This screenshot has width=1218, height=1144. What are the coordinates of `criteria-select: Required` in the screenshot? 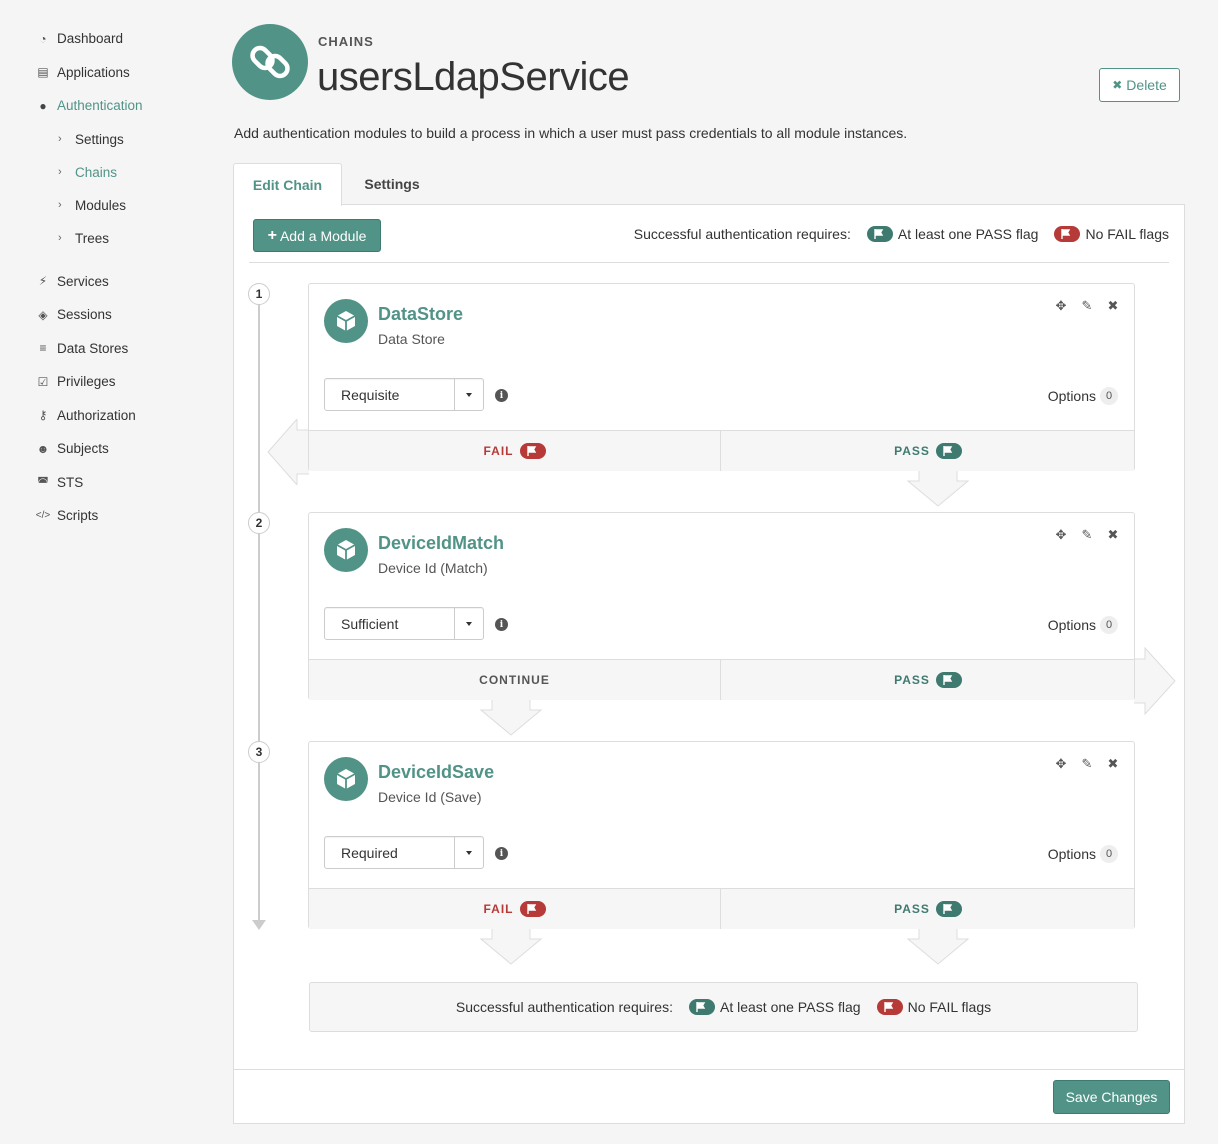 It's located at (404, 852).